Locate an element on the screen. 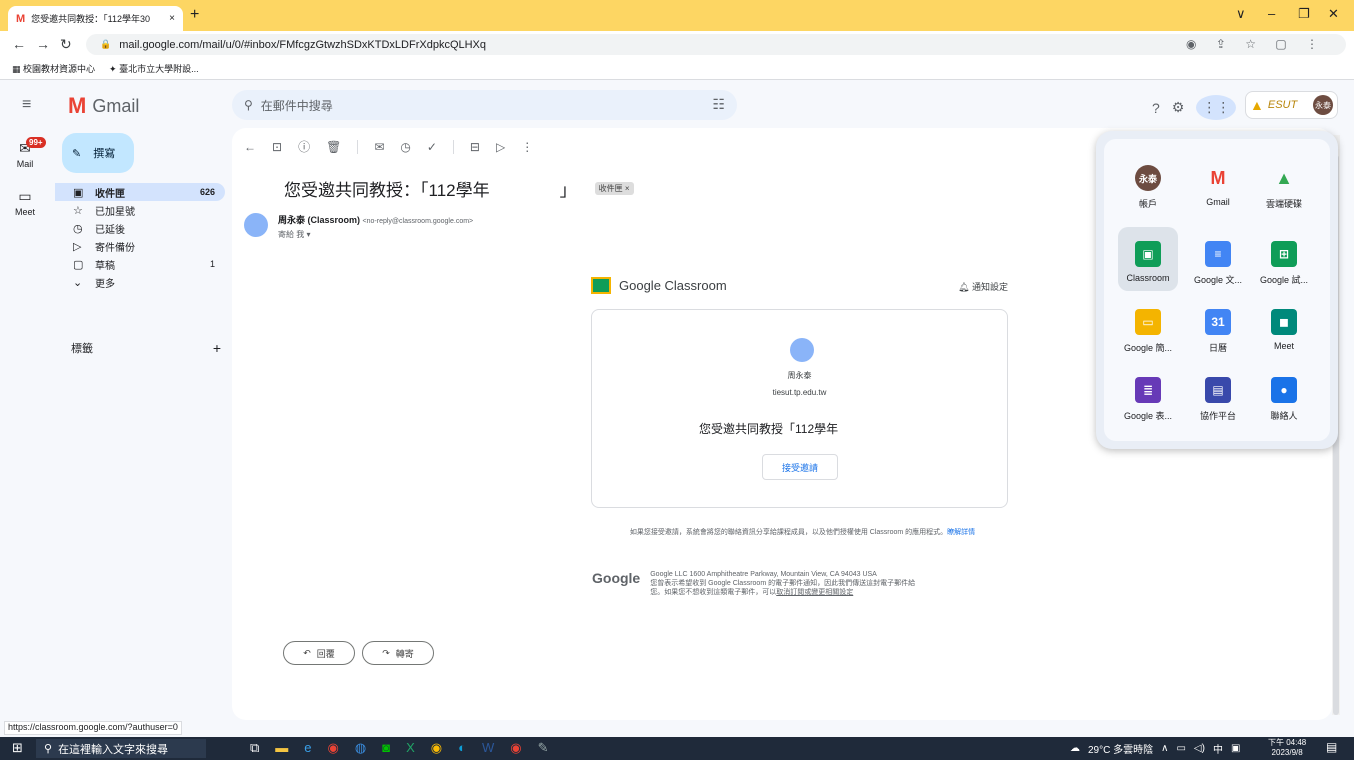  recipient-line: 寄給 我 ▾ is located at coordinates (375, 234).